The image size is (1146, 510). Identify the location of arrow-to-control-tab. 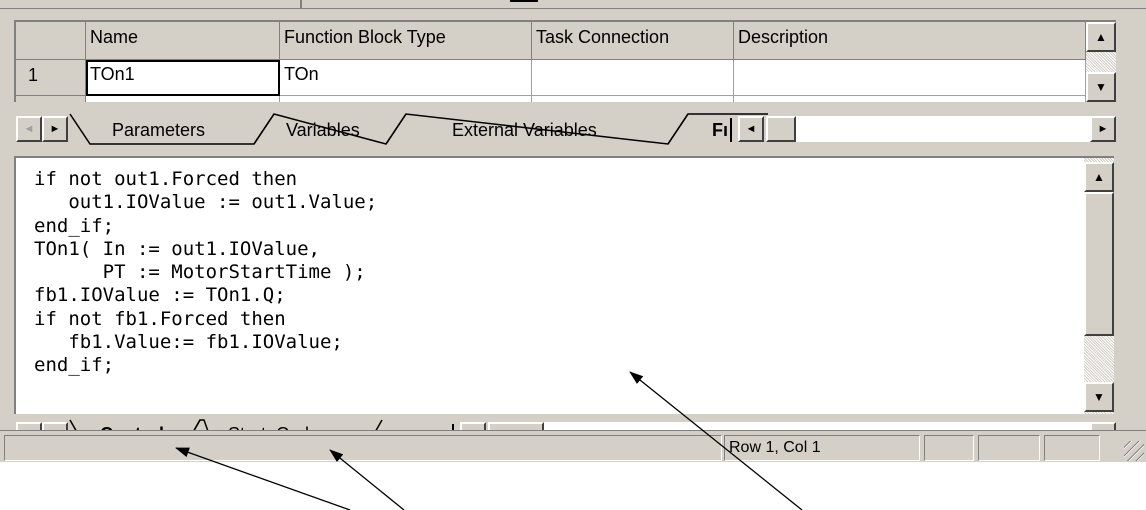
(263, 478).